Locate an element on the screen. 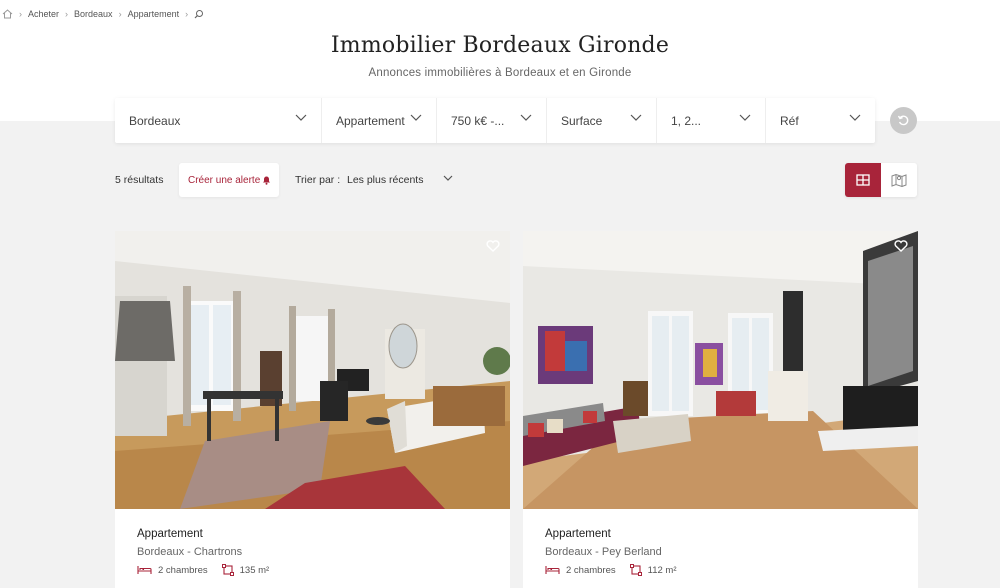 The height and width of the screenshot is (588, 1000). surface-spec: 135 m² is located at coordinates (245, 570).